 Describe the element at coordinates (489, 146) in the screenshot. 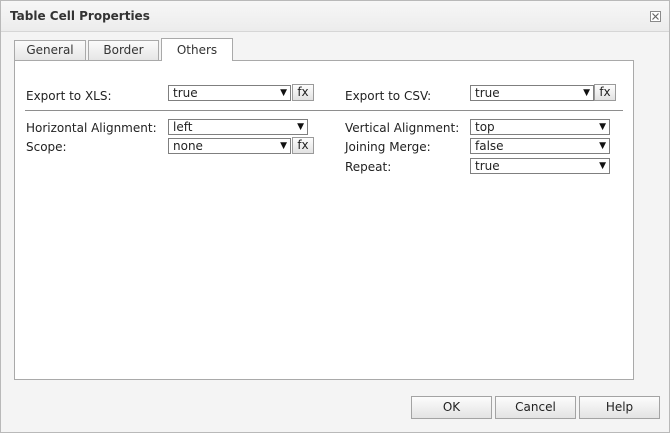

I see `joining-merge-value: false` at that location.